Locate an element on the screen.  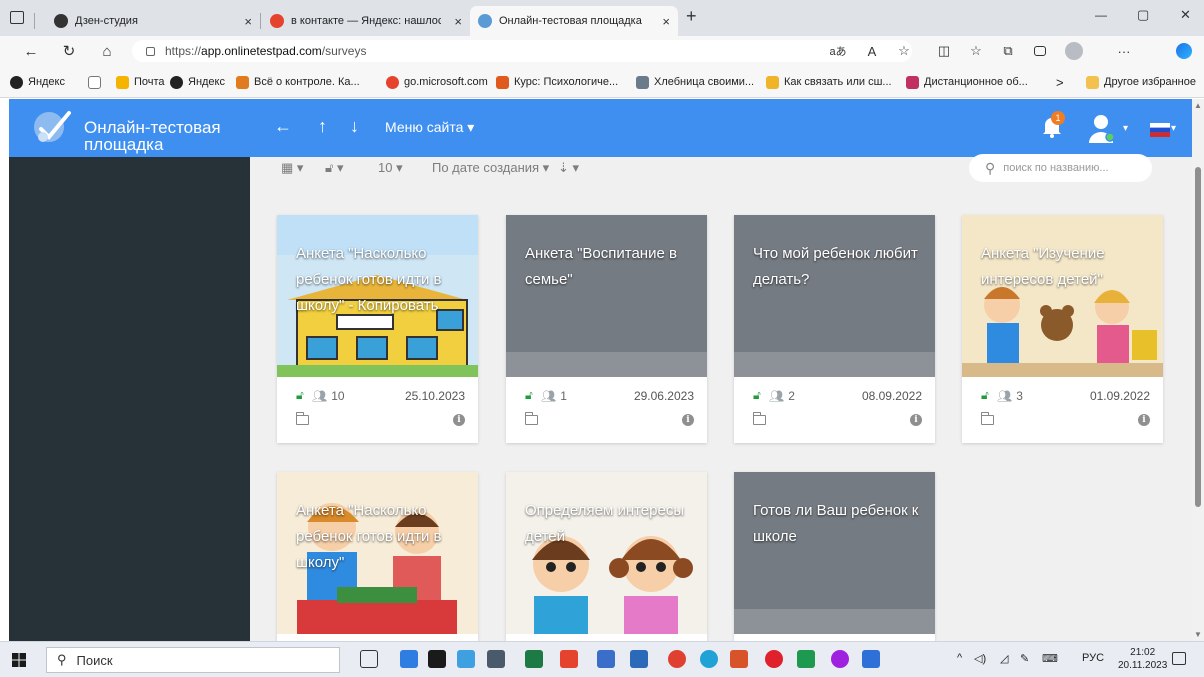
access-filter-dropdown: 🔓︎ ▾ is located at coordinates (334, 168).